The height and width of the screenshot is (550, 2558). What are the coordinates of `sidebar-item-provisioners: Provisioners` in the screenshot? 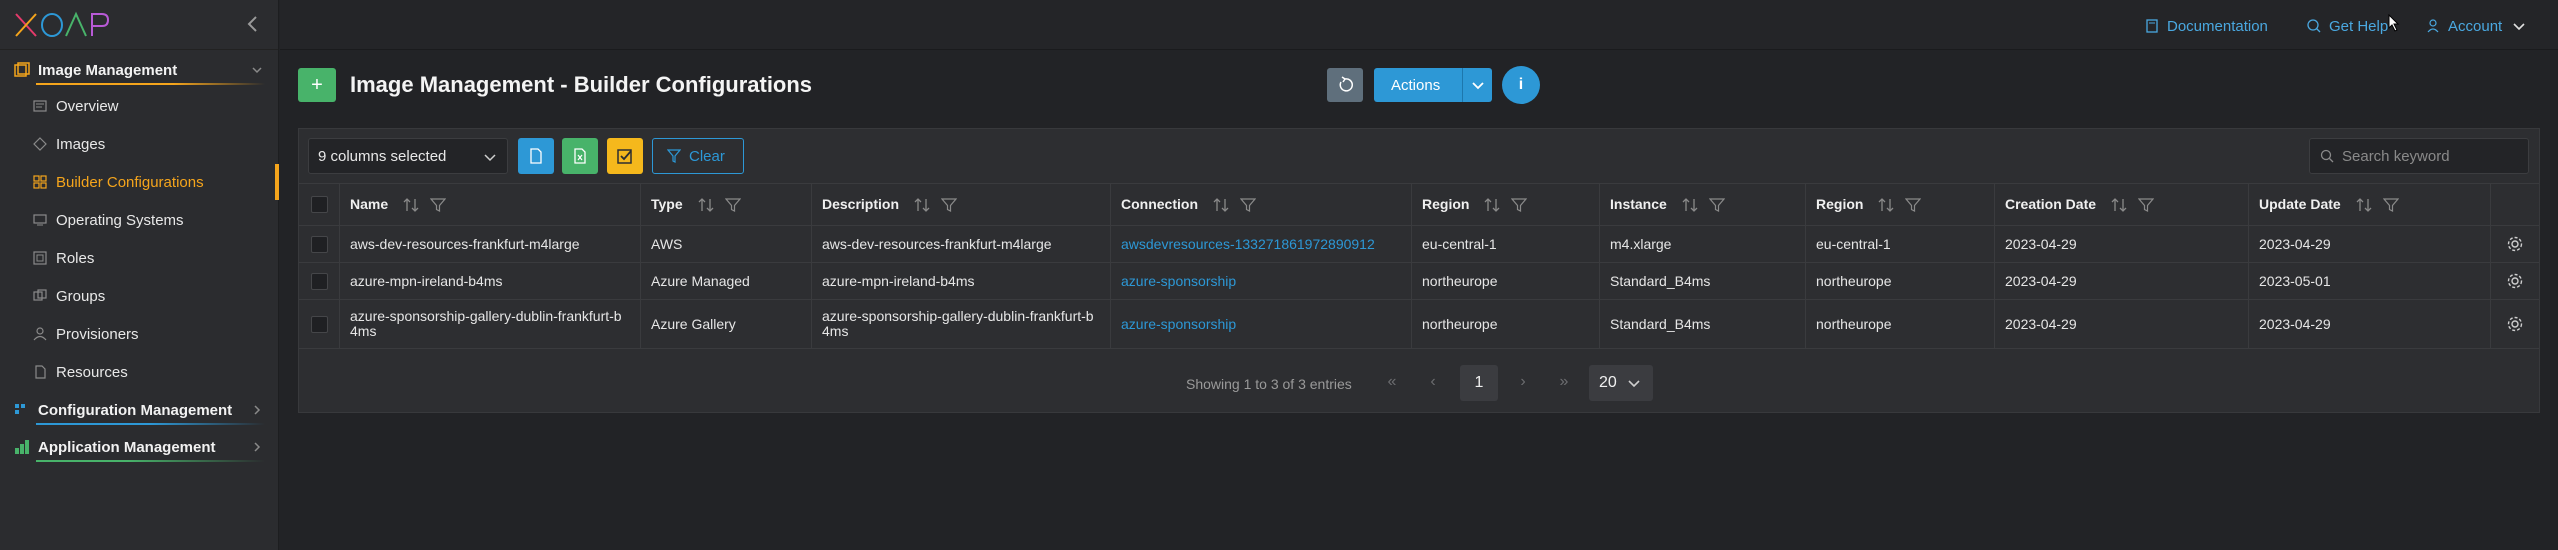 It's located at (139, 334).